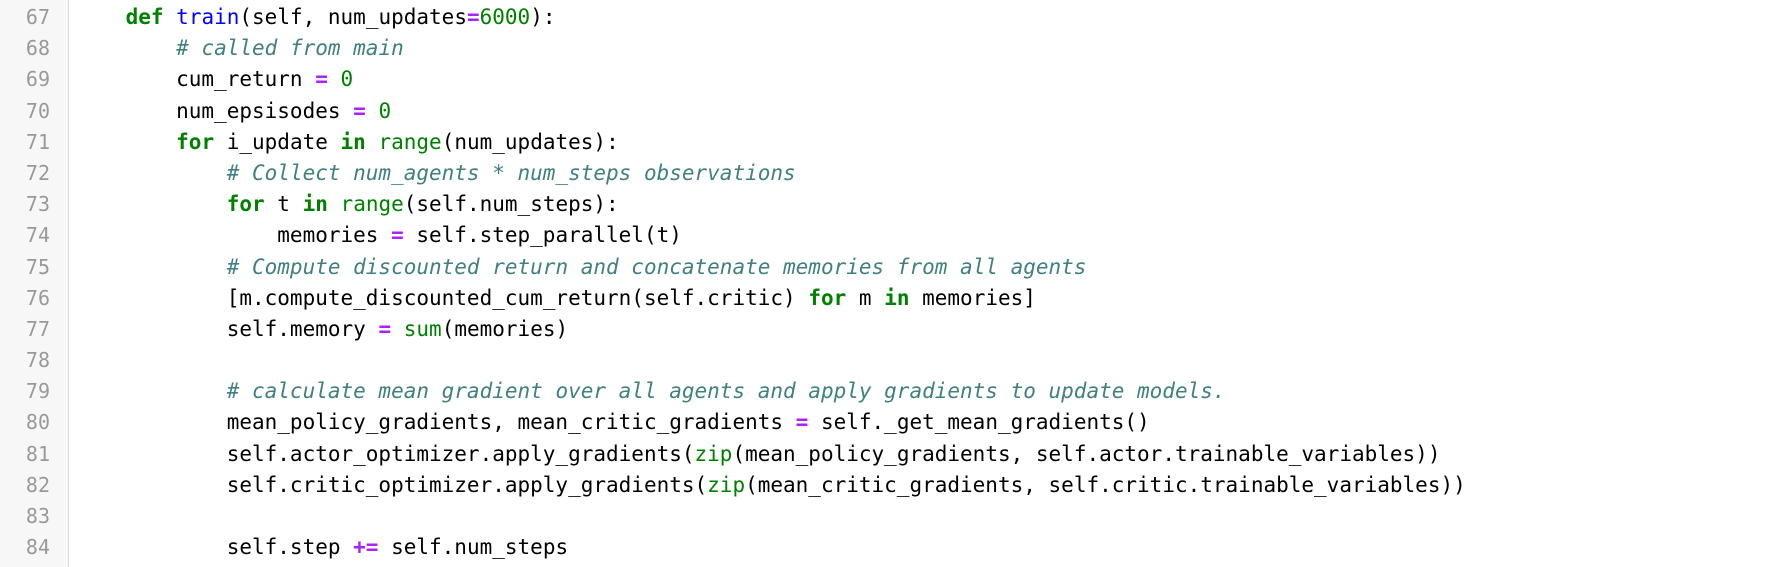 This screenshot has width=1791, height=567. I want to click on code-token: i_update, so click(277, 141).